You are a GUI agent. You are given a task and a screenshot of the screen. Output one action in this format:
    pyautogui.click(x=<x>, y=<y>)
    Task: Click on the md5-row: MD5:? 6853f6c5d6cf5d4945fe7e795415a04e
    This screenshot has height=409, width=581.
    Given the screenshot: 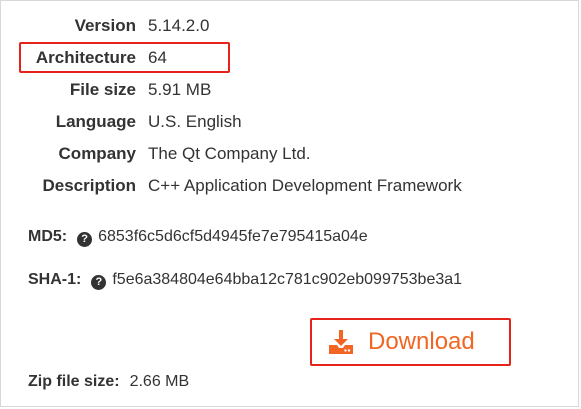 What is the action you would take?
    pyautogui.click(x=198, y=237)
    